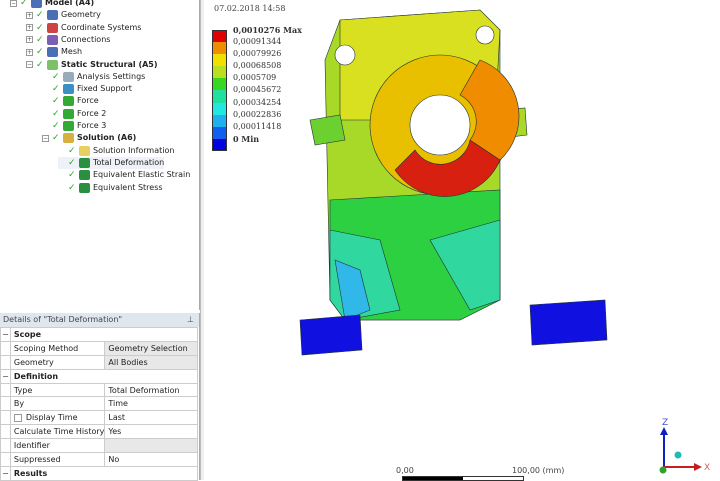 This screenshot has height=481, width=720. Describe the element at coordinates (665, 423) in the screenshot. I see `z-label: Z` at that location.